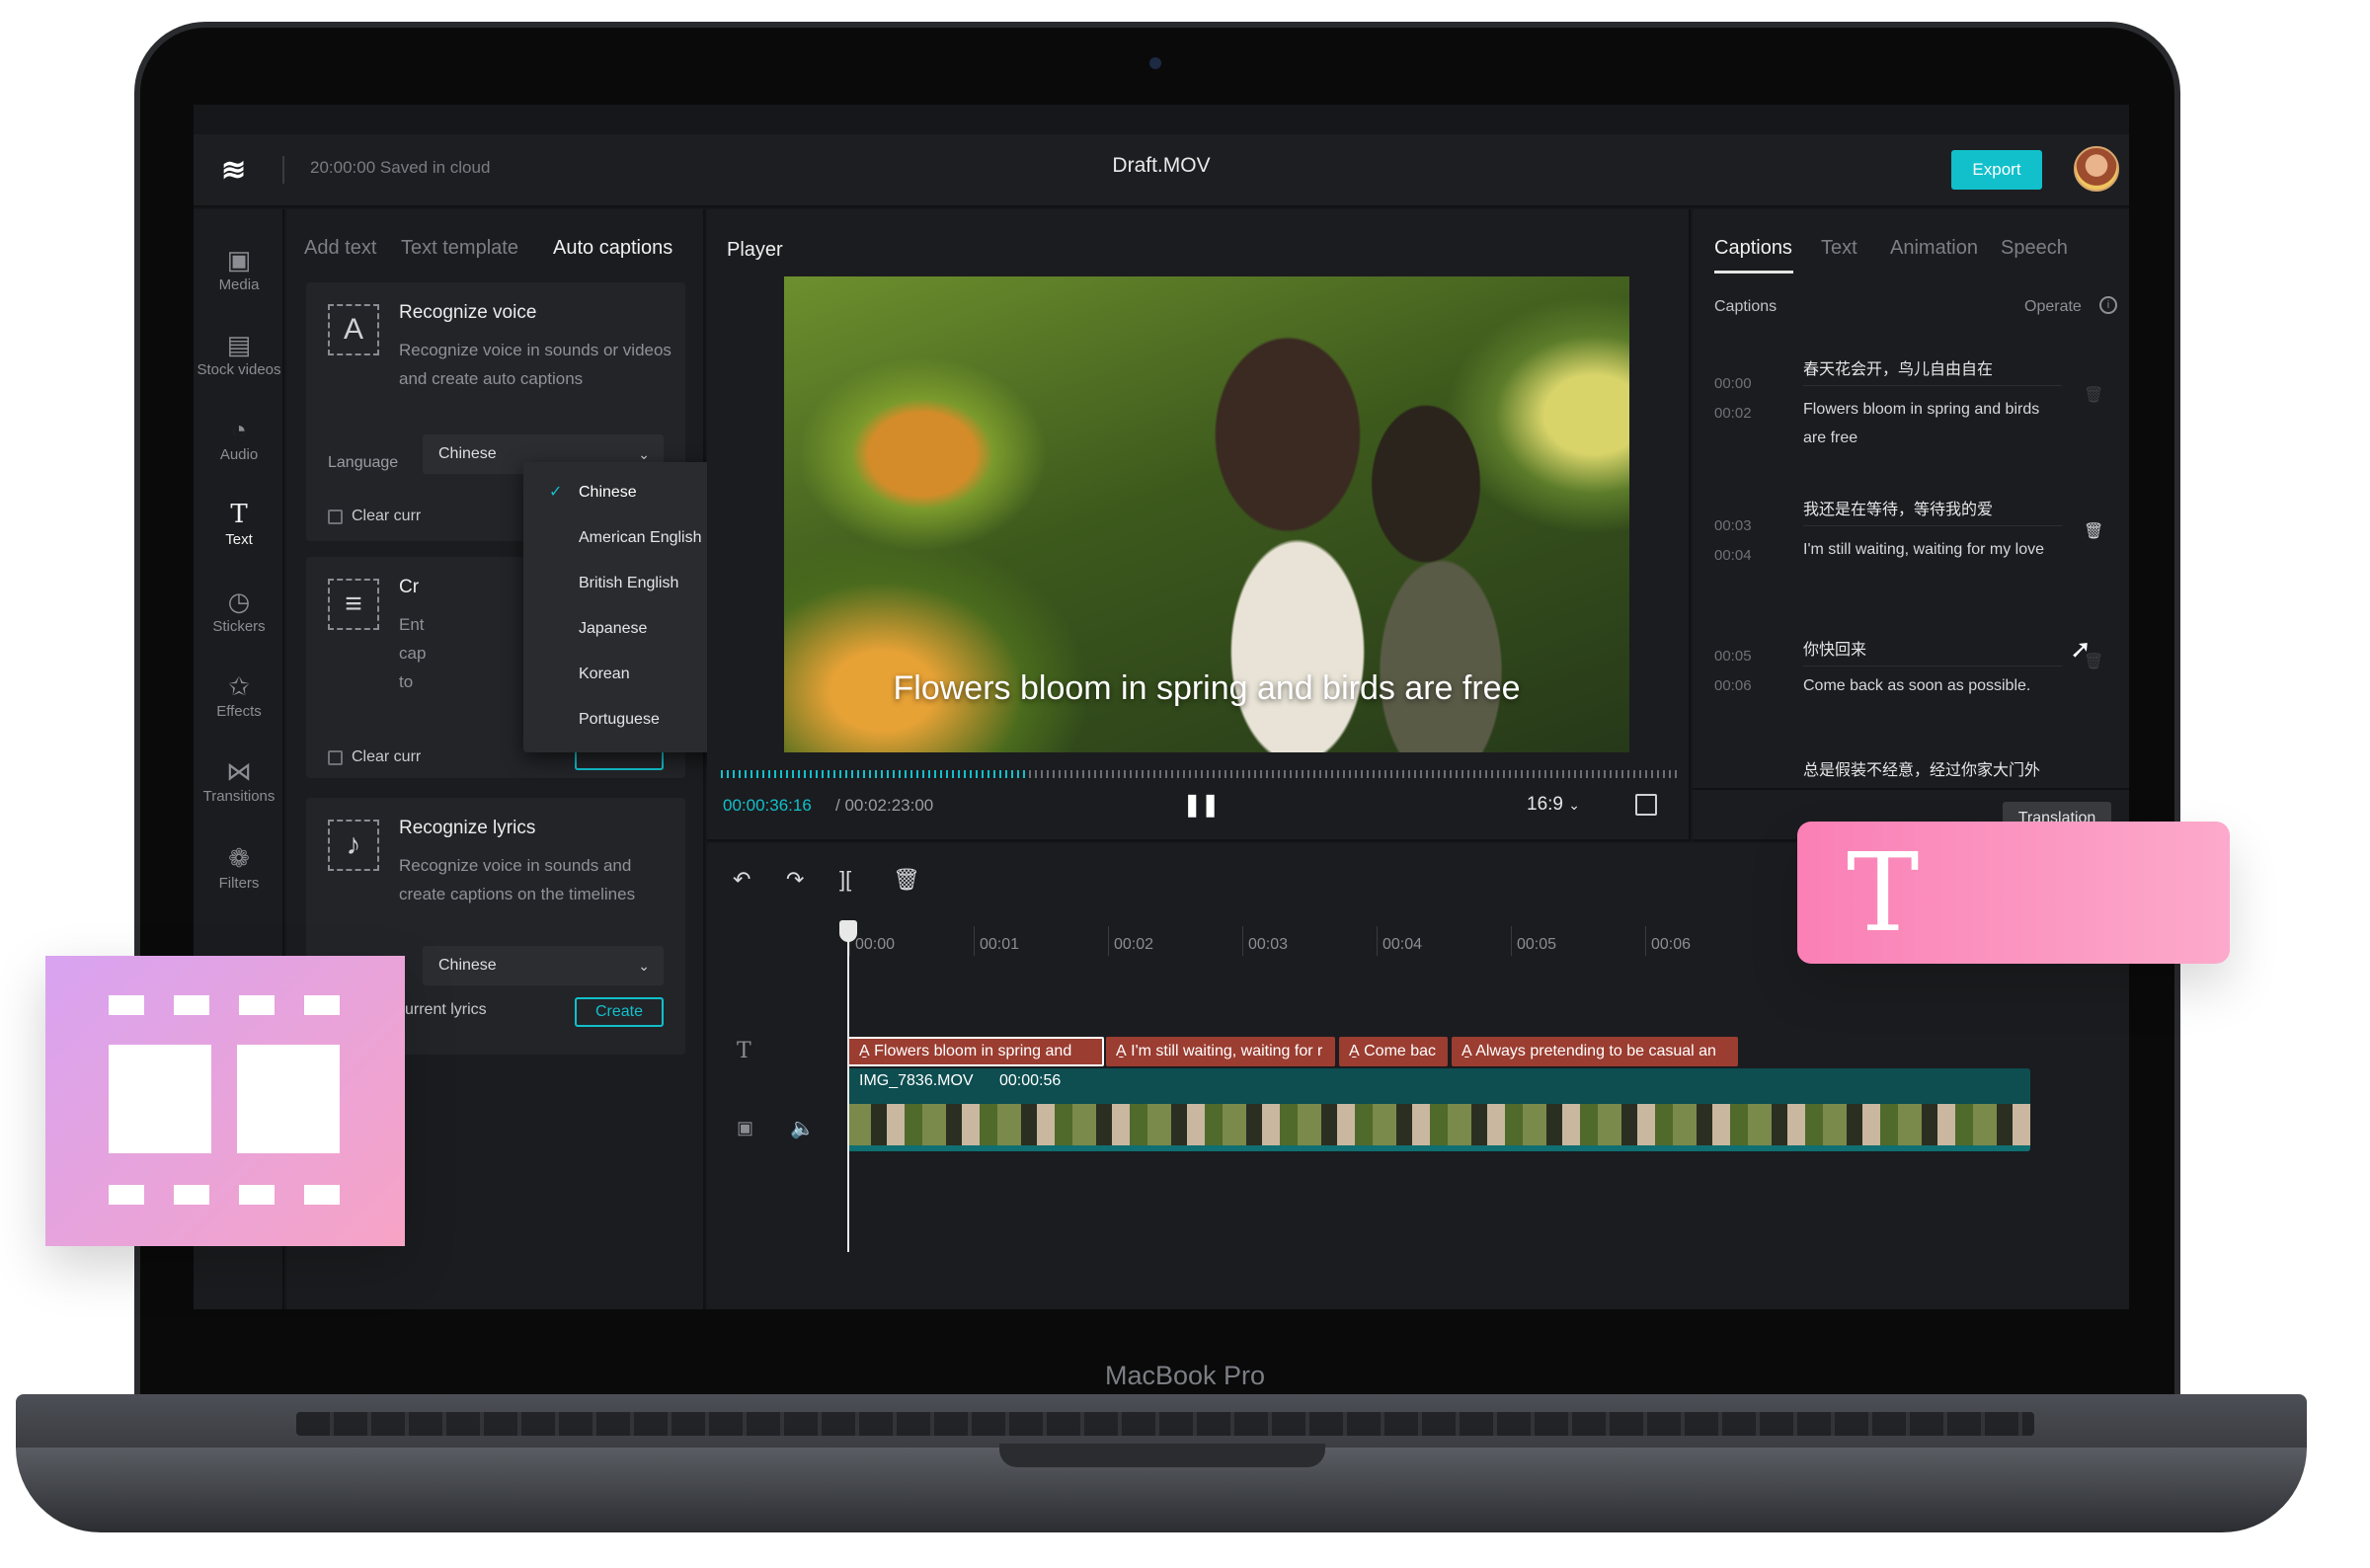 This screenshot has width=2370, height=1568. I want to click on rail-item-filters: ❁ Filters, so click(239, 866).